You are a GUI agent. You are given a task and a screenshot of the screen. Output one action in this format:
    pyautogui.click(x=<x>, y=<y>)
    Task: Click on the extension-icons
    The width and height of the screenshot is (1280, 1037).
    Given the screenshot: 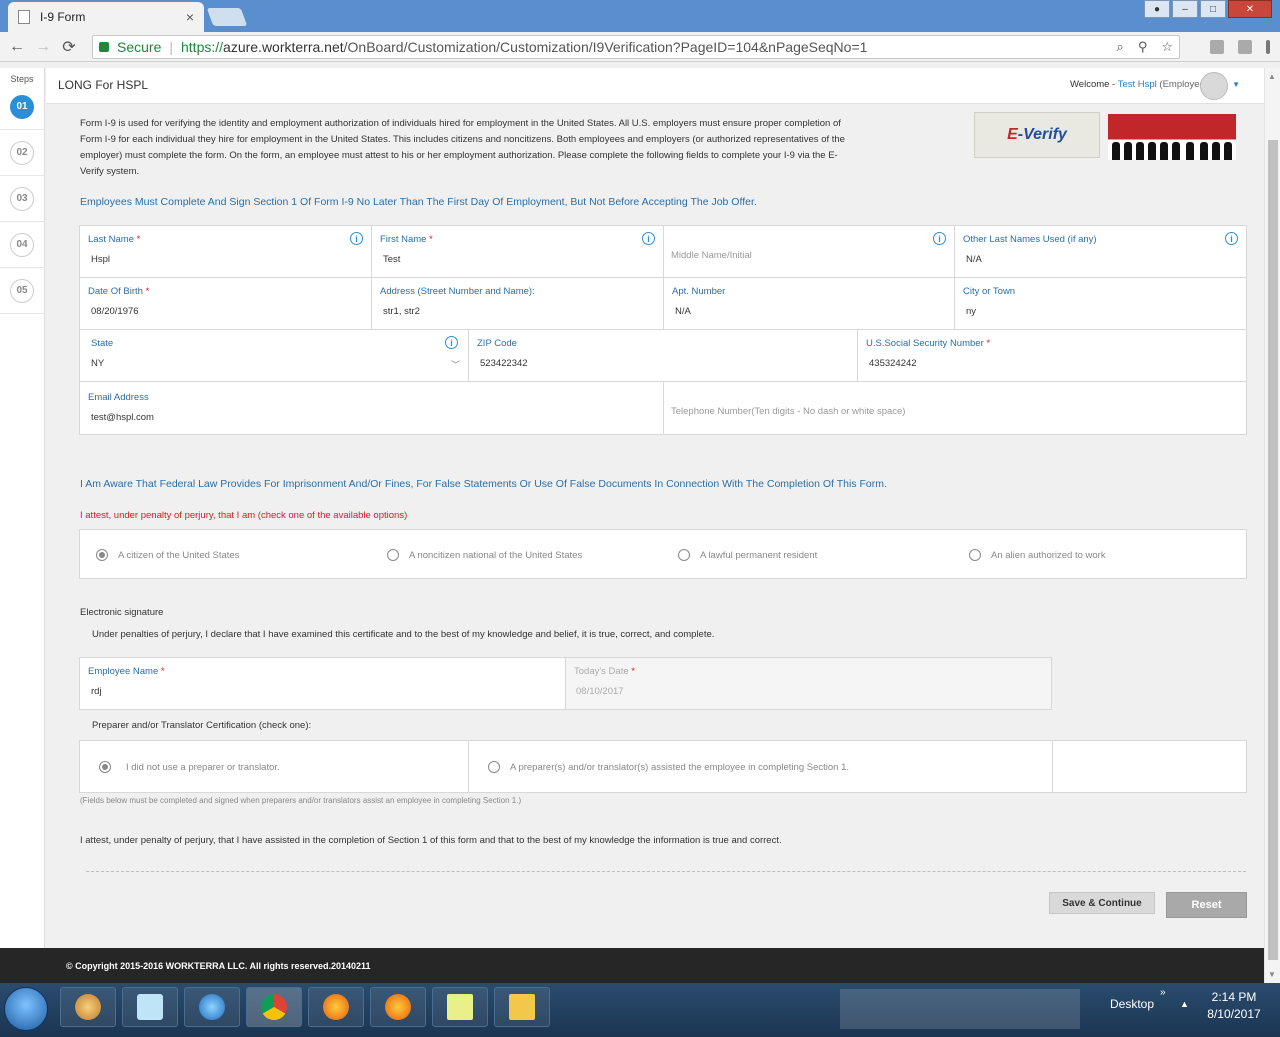 What is the action you would take?
    pyautogui.click(x=1240, y=47)
    